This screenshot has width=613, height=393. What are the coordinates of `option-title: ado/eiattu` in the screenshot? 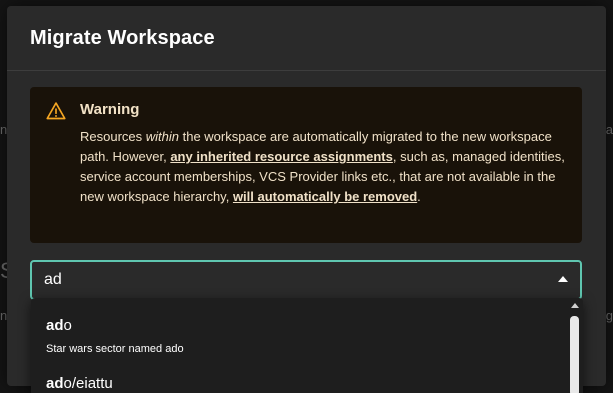 It's located at (79, 383).